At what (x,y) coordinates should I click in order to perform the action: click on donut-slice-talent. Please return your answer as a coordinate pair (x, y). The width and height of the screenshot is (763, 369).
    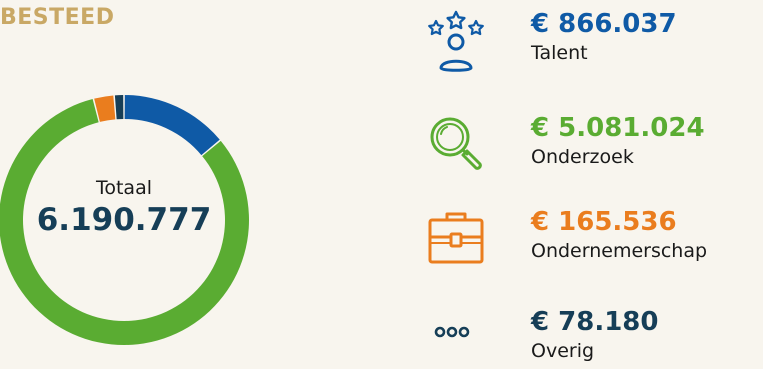
    Looking at the image, I should click on (172, 125).